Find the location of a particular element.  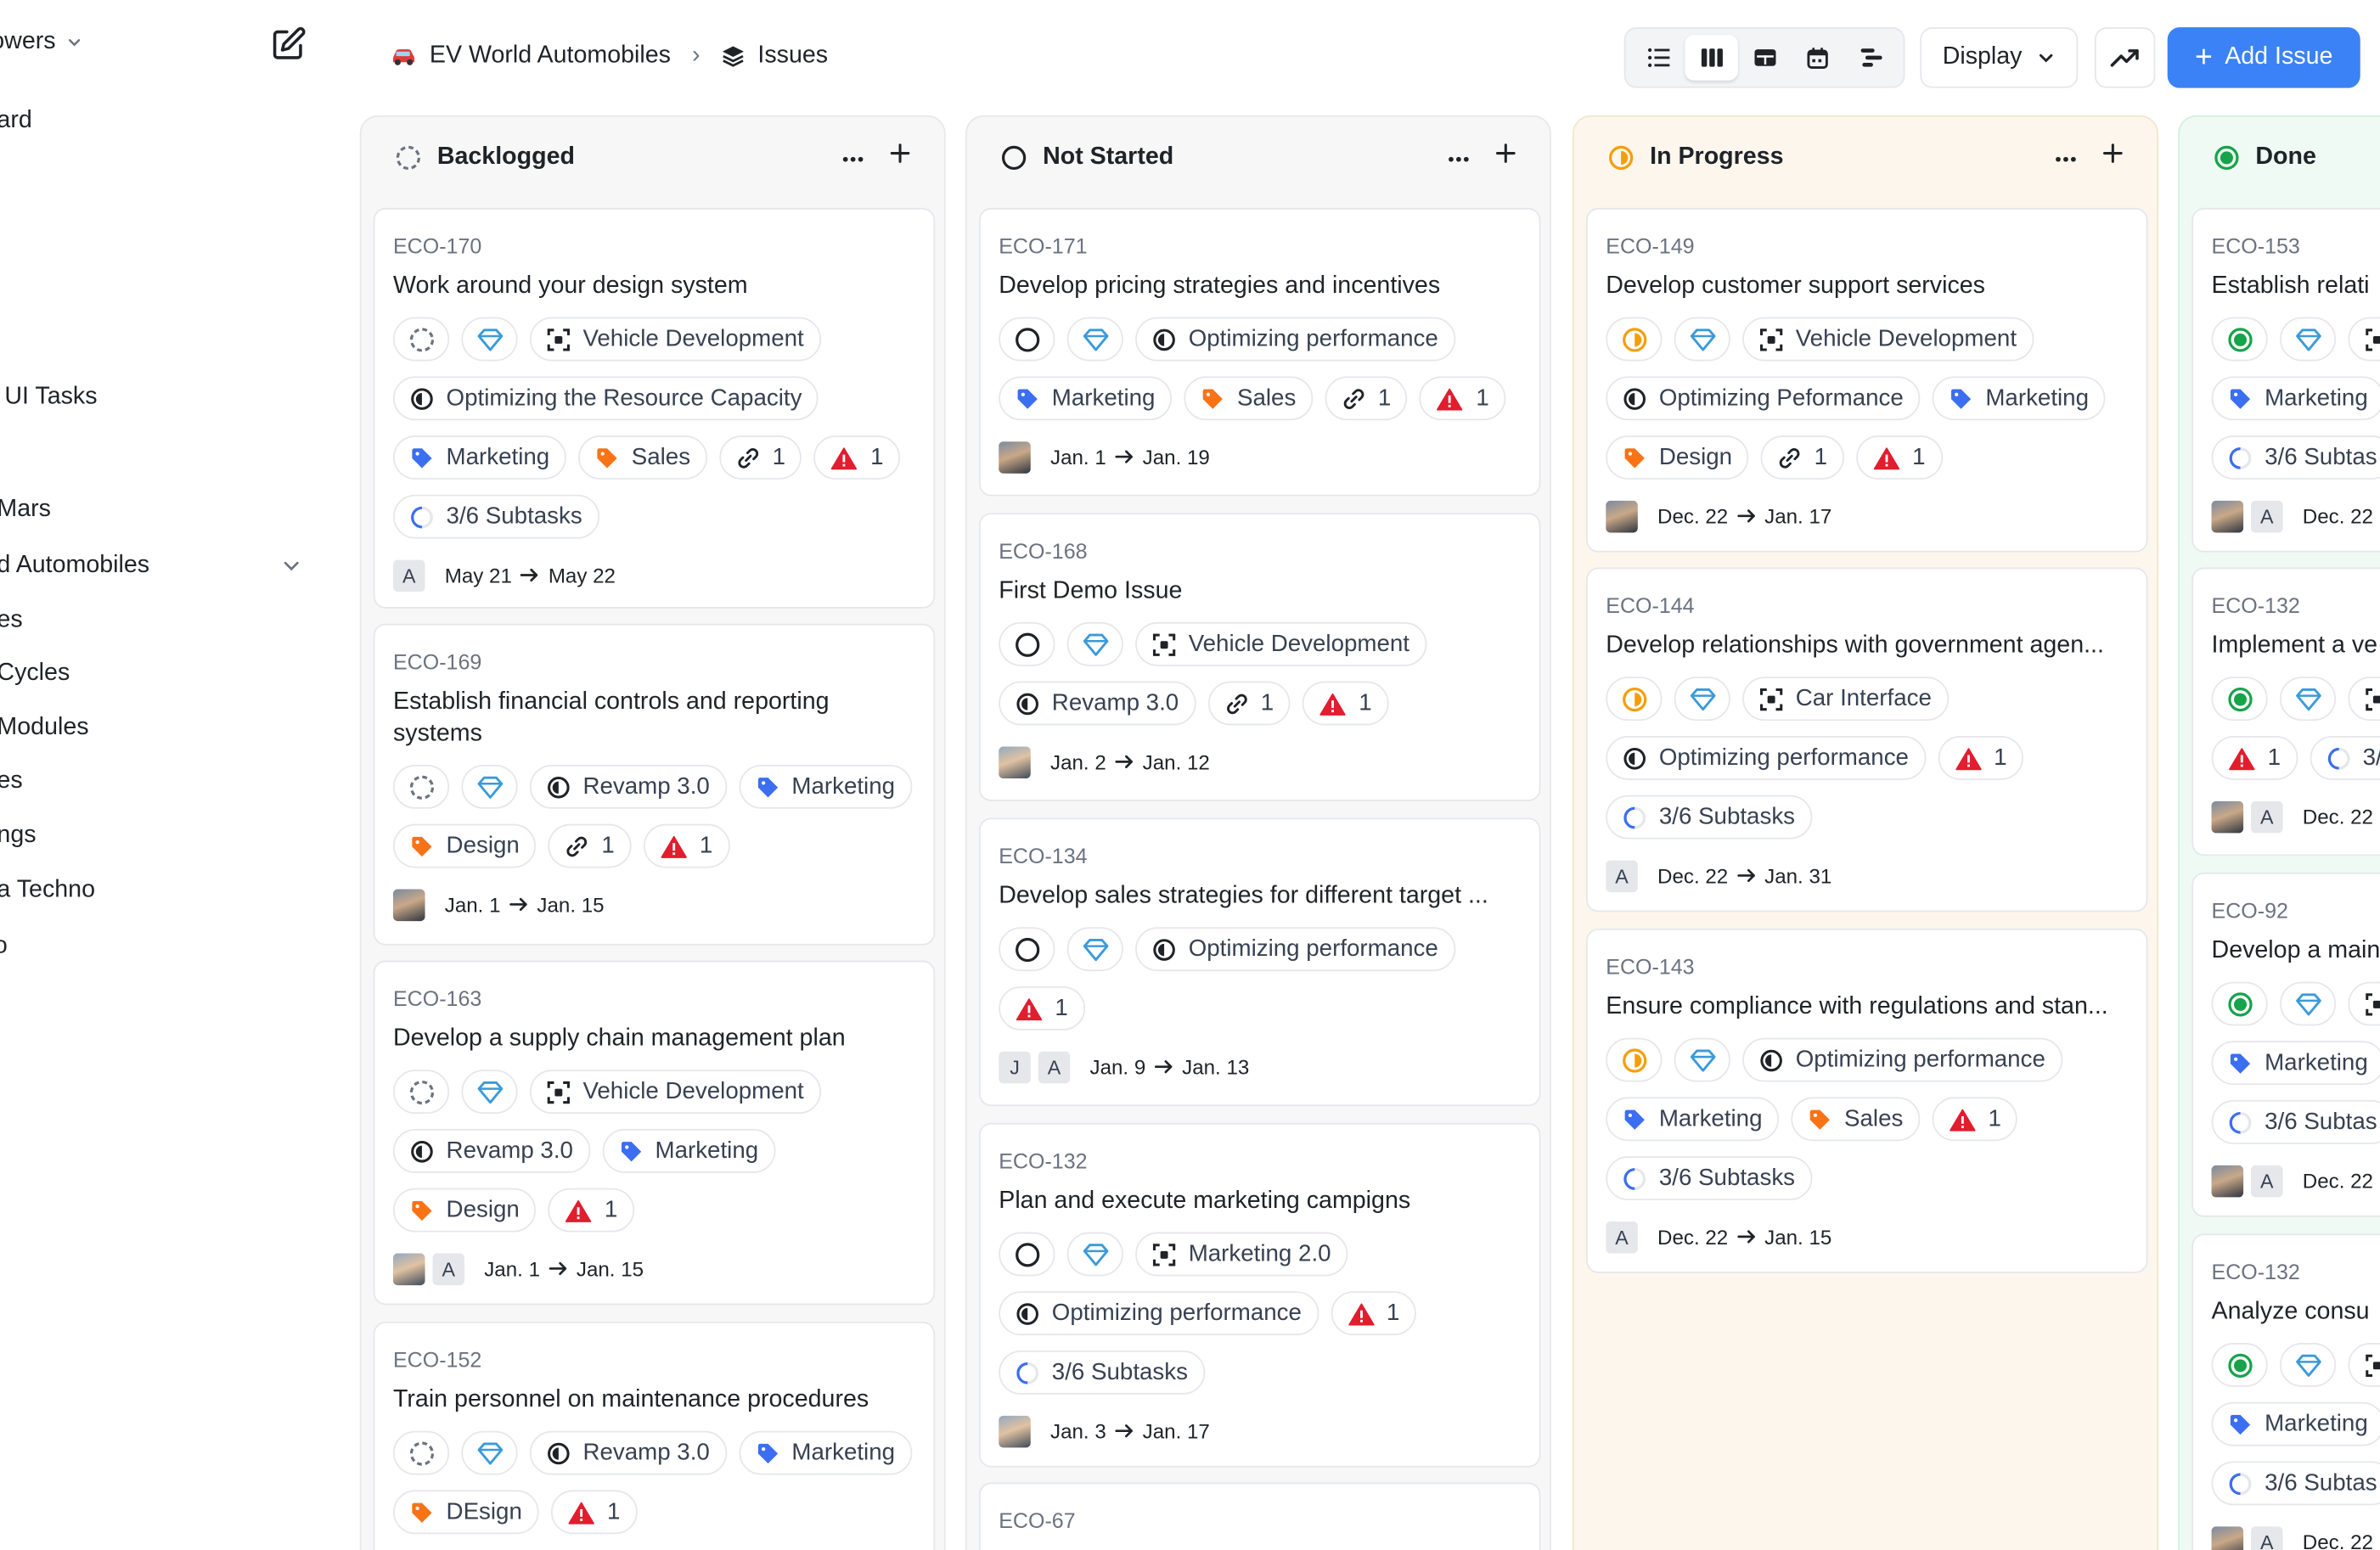

chevron-down-icon is located at coordinates (291, 565).